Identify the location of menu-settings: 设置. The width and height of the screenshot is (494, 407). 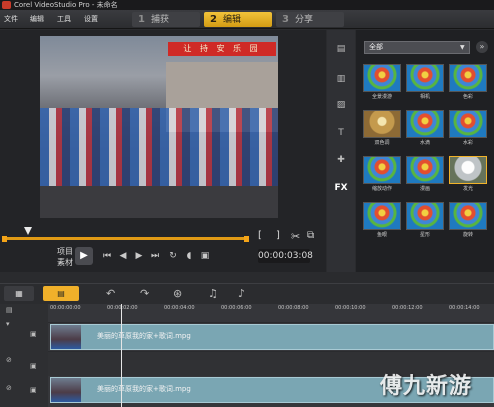
(91, 19).